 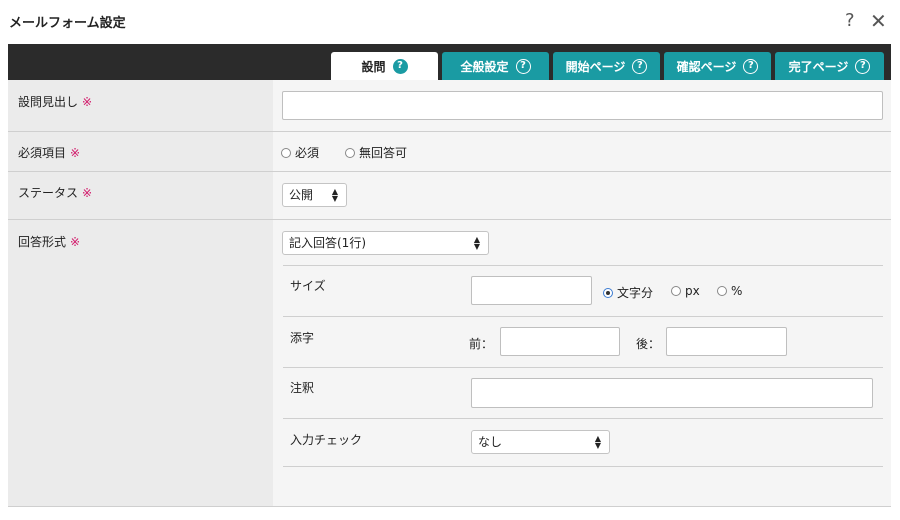 I want to click on radio-unit-chars: 文字分, so click(x=628, y=292).